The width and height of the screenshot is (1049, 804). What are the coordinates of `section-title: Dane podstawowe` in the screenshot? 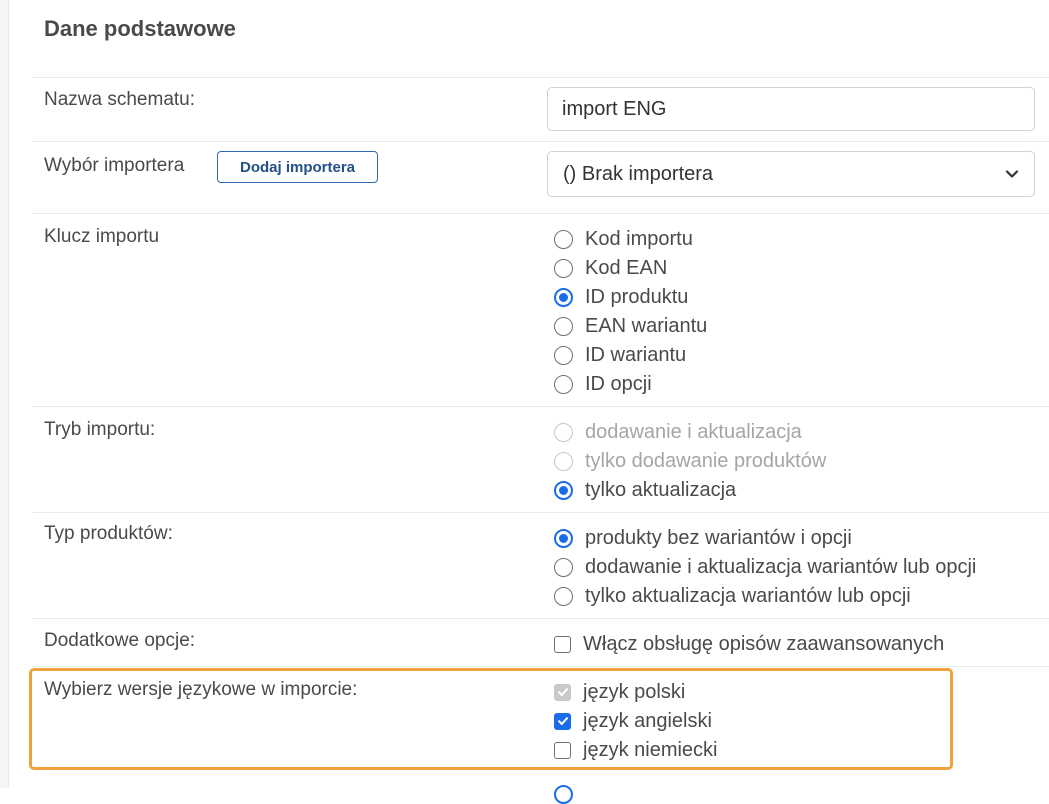 It's located at (140, 28).